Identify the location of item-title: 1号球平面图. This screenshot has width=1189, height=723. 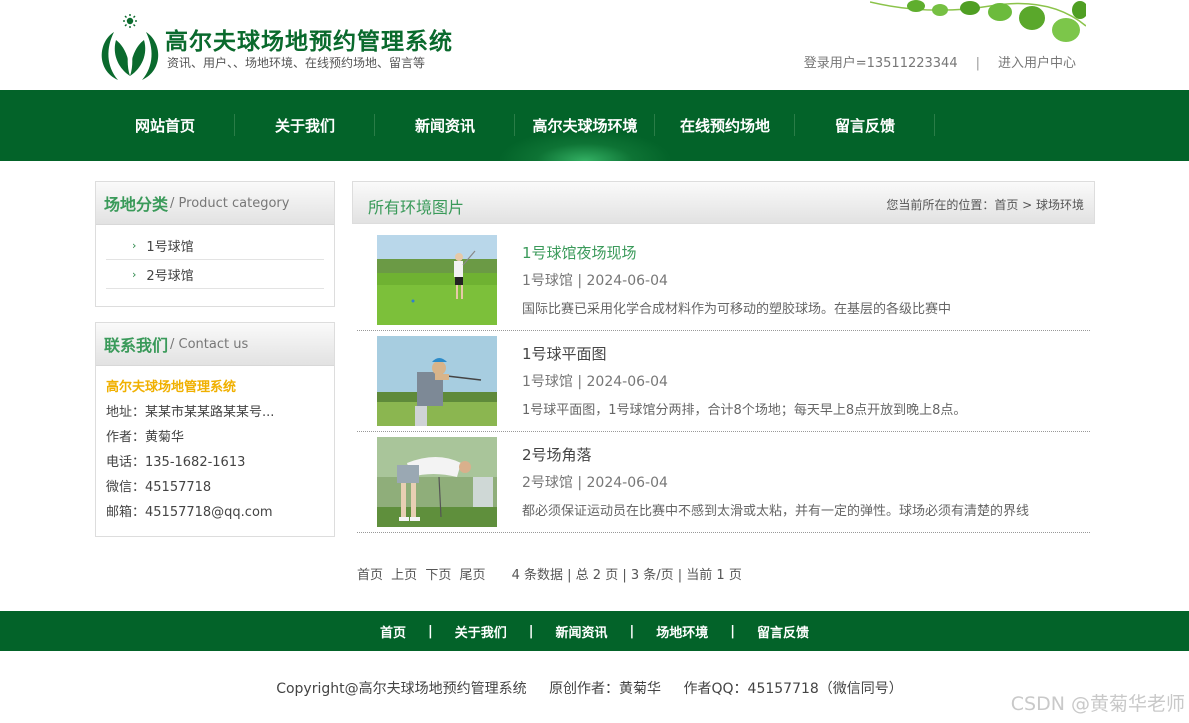
(564, 353).